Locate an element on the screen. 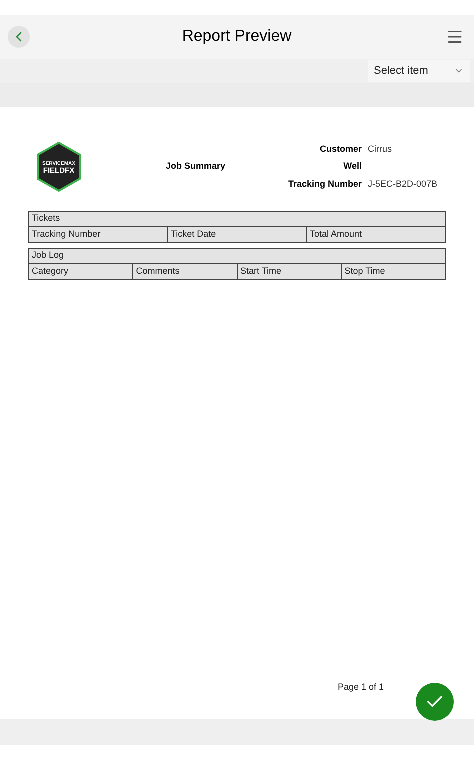 The height and width of the screenshot is (758, 474). confirm-button is located at coordinates (435, 702).